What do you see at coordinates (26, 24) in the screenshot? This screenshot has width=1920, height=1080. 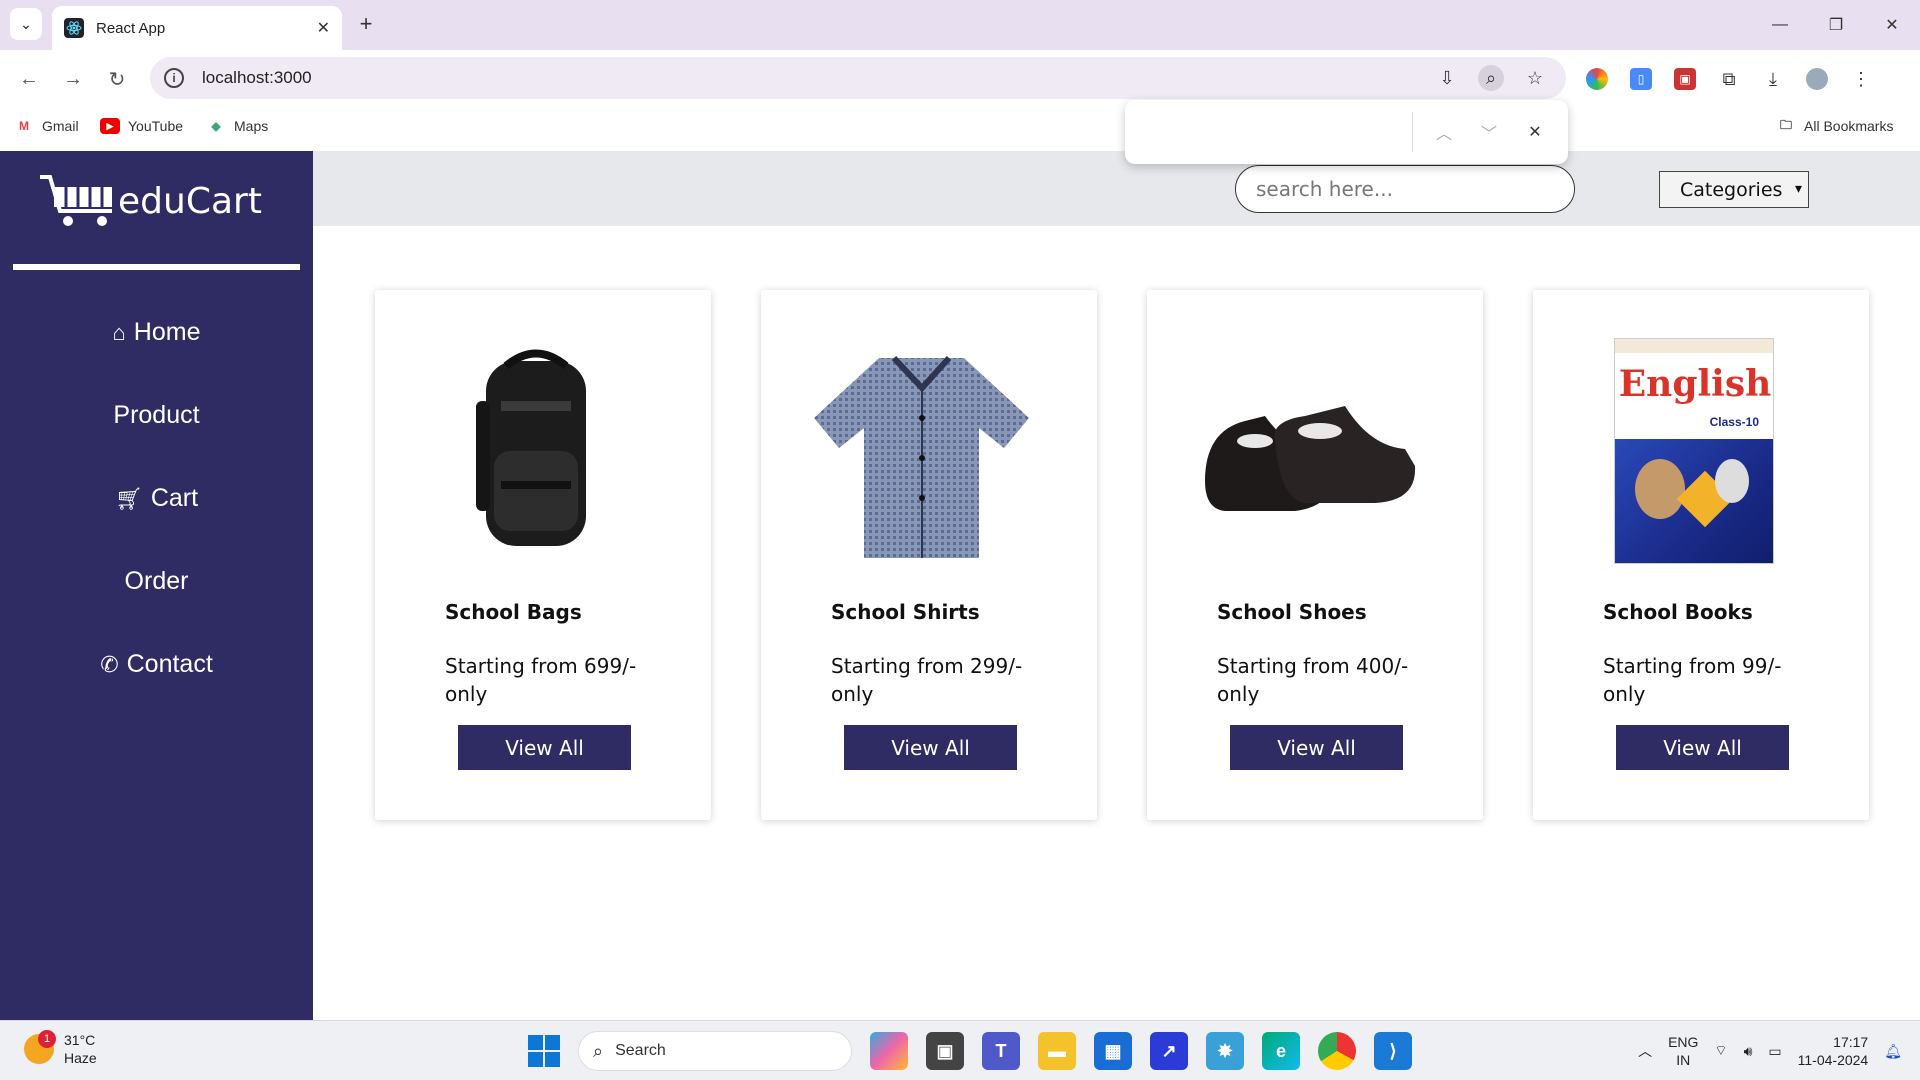 I see `tab-search-button: ⌄` at bounding box center [26, 24].